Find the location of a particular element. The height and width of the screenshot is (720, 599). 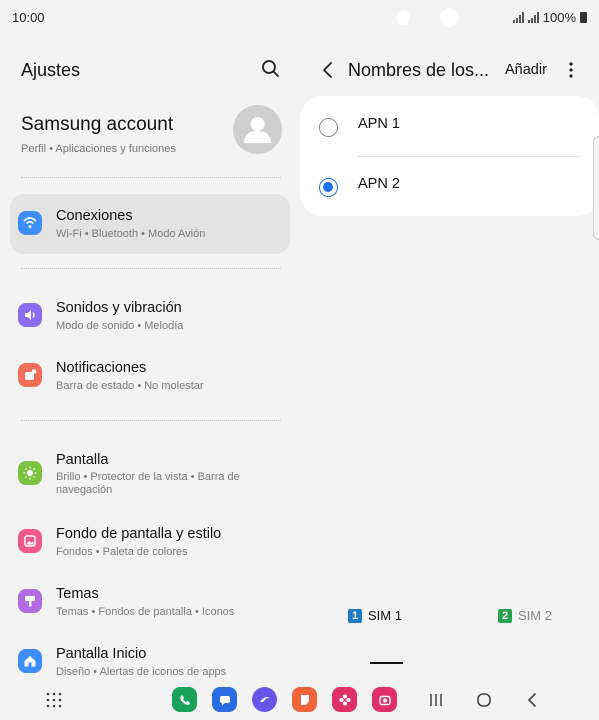

tab-sim-2: 2 SIM 2 is located at coordinates (525, 615).